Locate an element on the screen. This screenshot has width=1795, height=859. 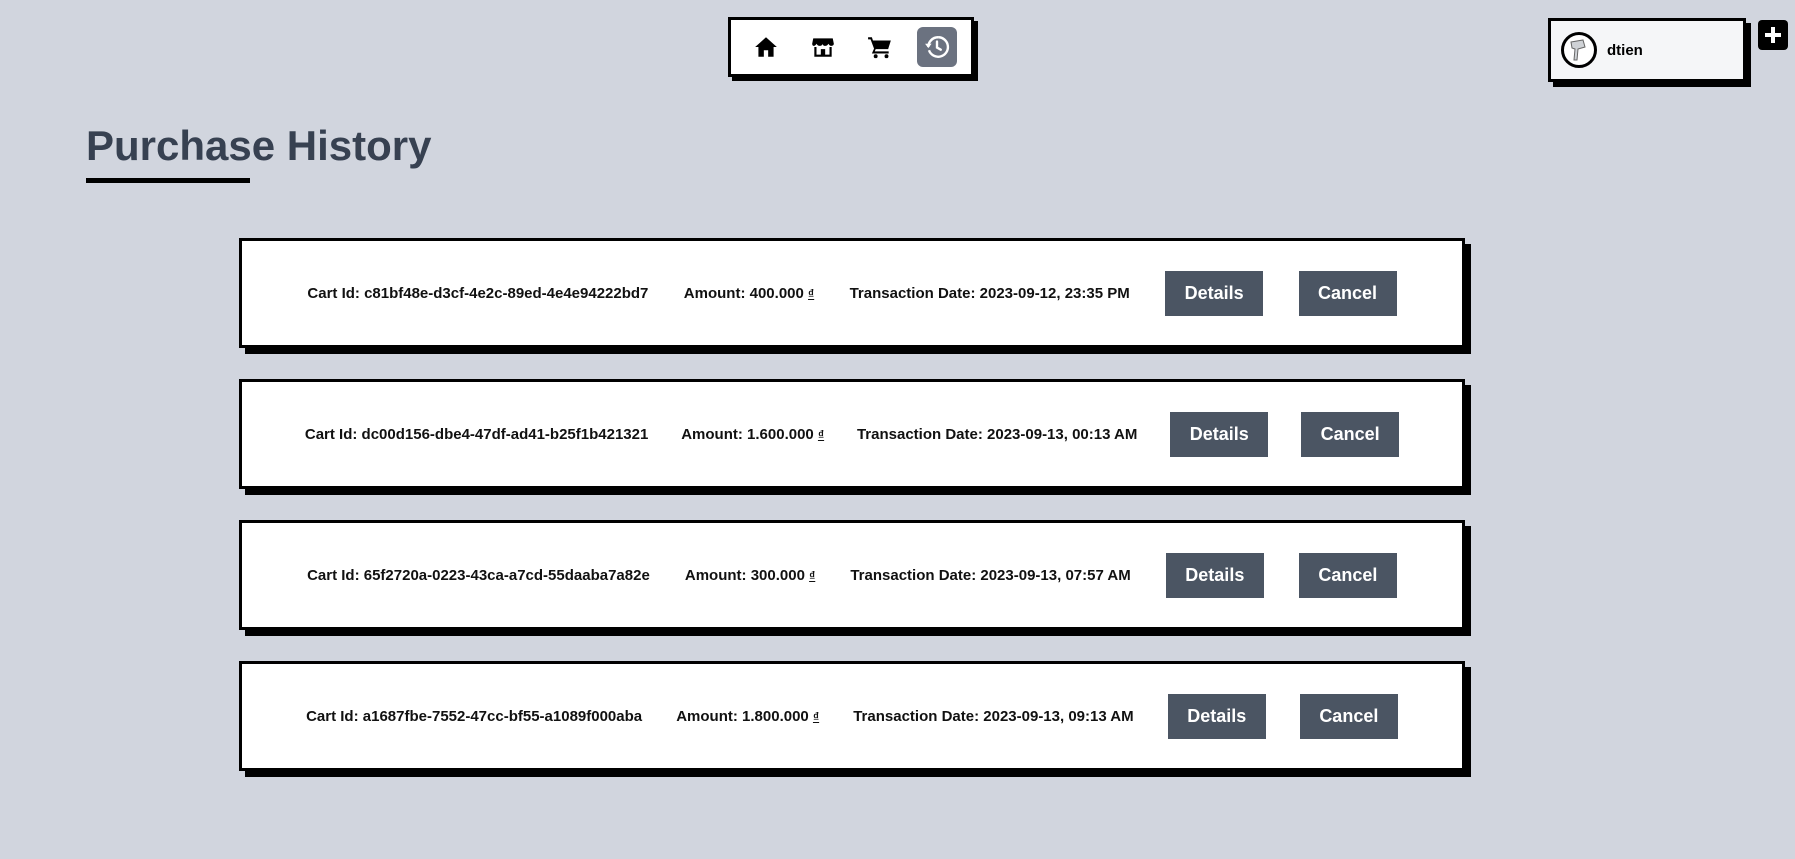
amount: Amount: 400.000 ₫ is located at coordinates (749, 293).